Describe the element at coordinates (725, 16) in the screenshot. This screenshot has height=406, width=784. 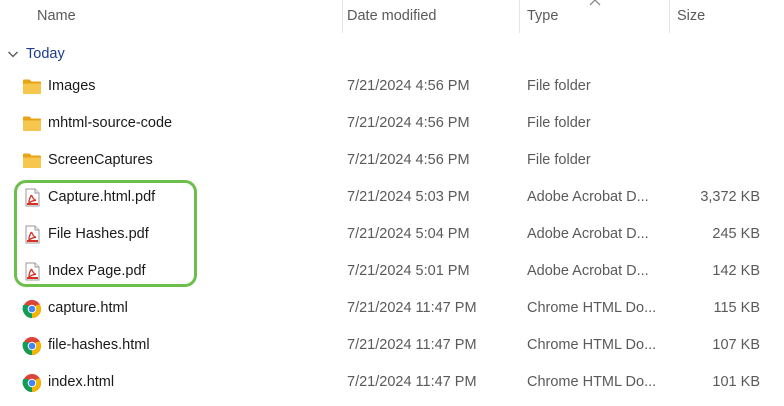
I see `column-header-size: Size` at that location.